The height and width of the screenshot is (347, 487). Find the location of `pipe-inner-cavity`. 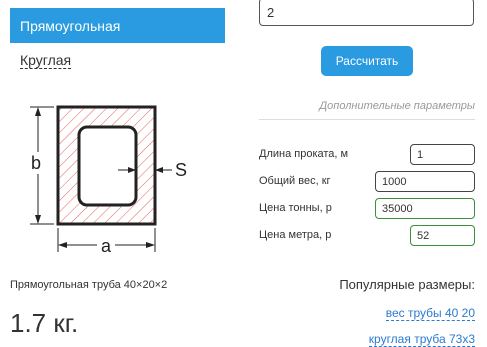

pipe-inner-cavity is located at coordinates (107, 166).